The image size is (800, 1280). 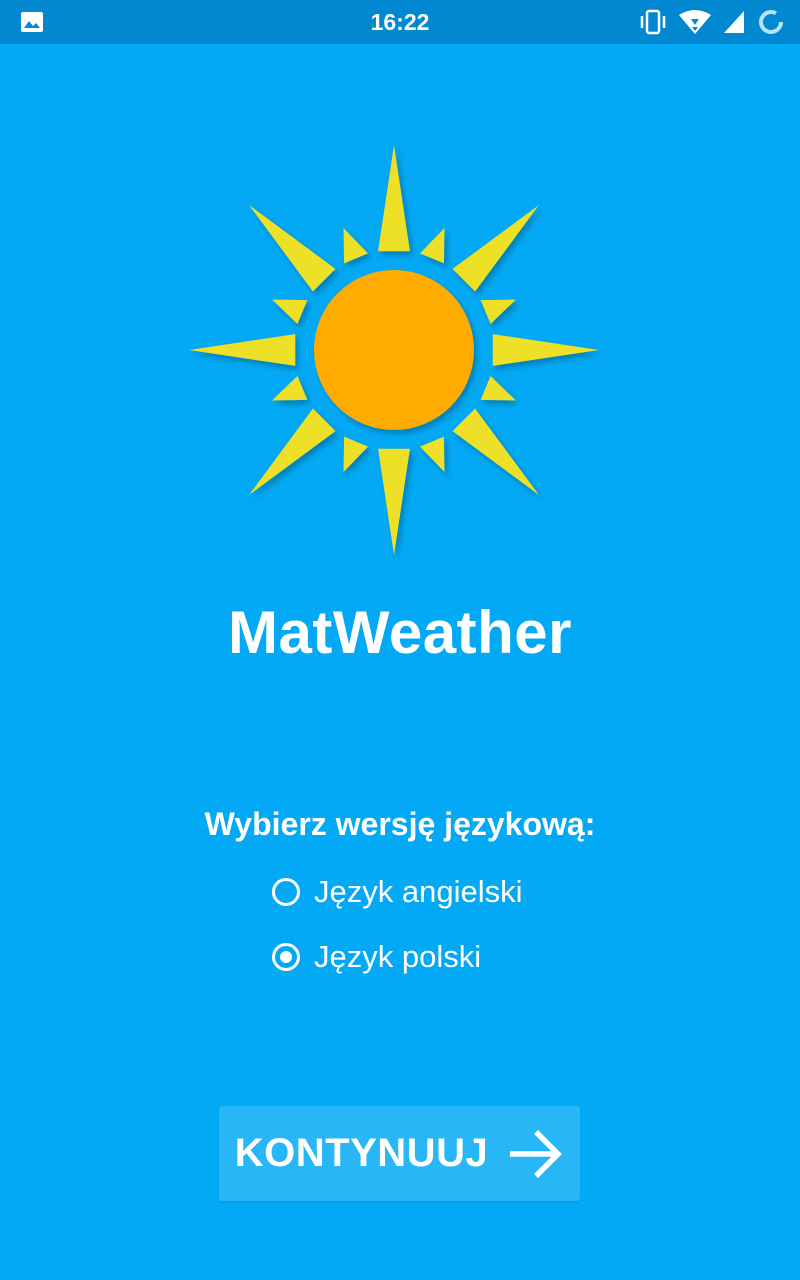 What do you see at coordinates (398, 956) in the screenshot?
I see `radio-label-polish: Język polski` at bounding box center [398, 956].